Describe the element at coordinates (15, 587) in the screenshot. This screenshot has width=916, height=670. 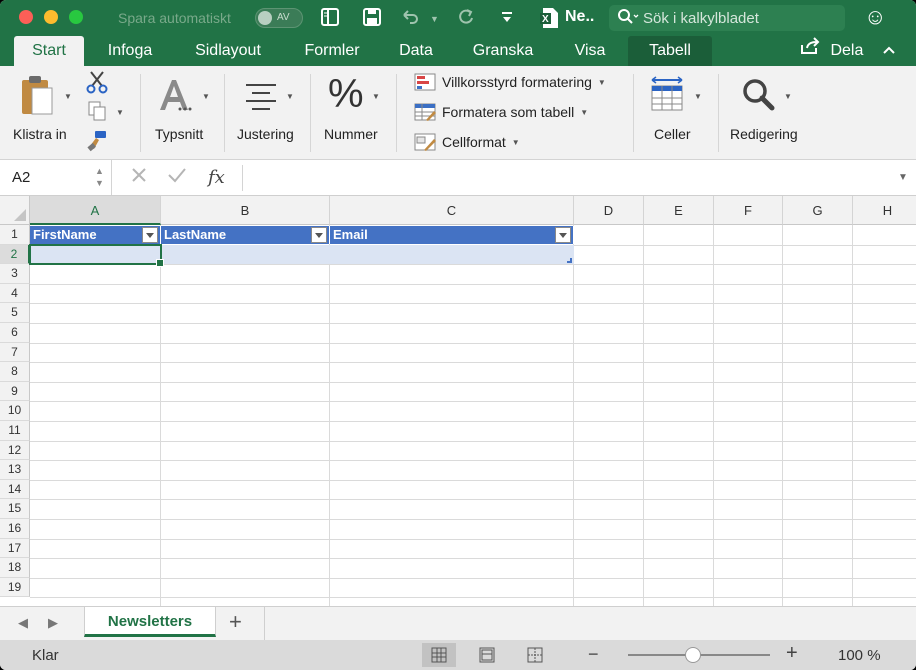
I see `row-header-19: 19` at that location.